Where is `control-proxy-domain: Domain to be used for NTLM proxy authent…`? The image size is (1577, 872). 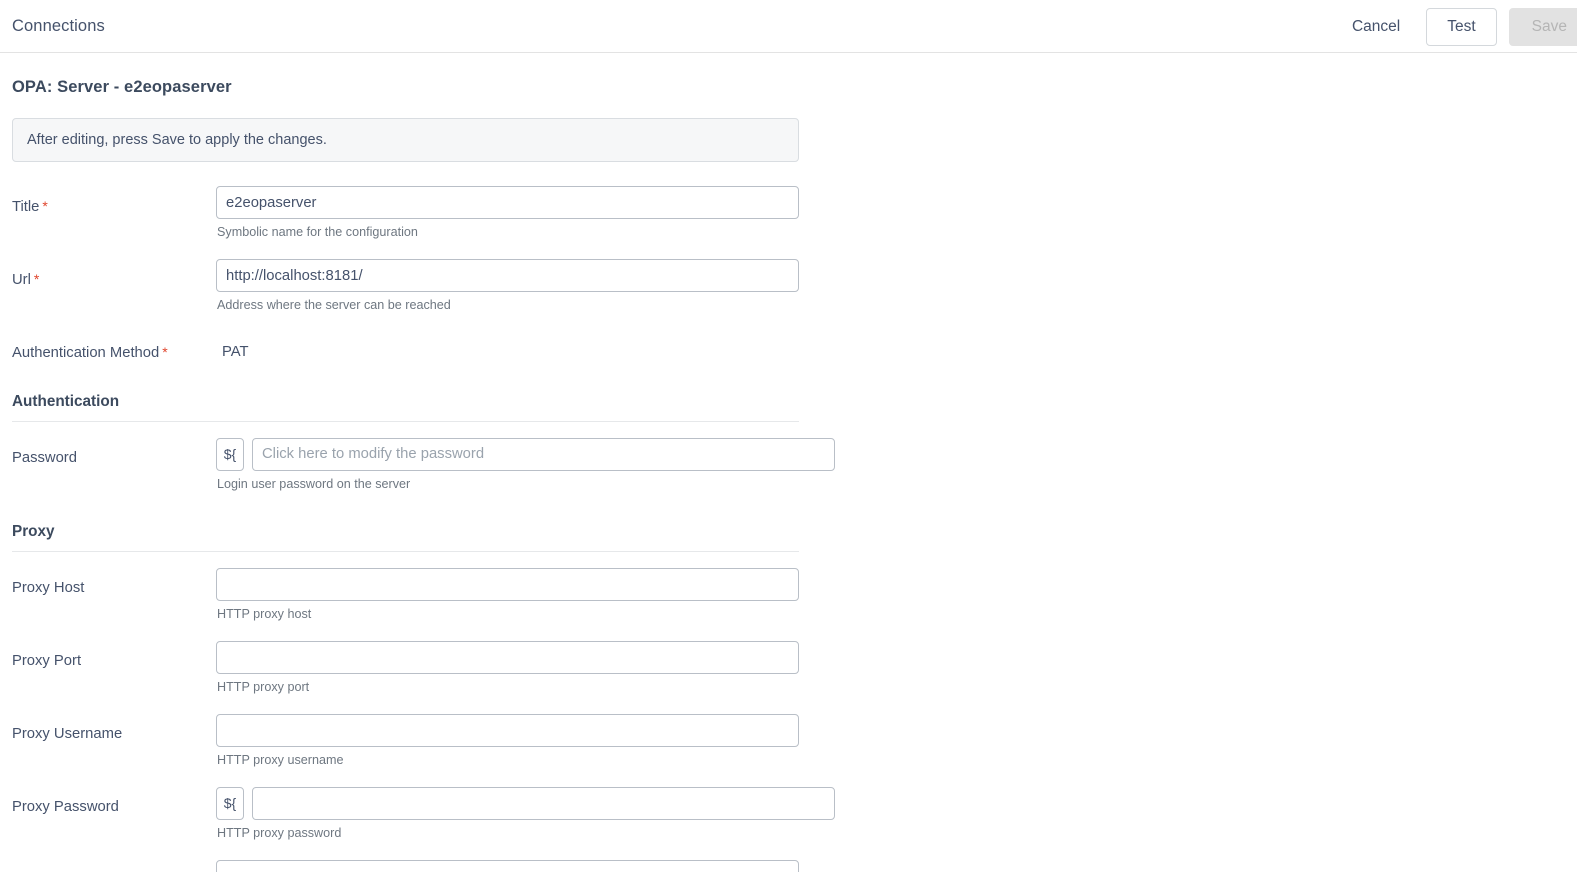
control-proxy-domain: Domain to be used for NTLM proxy authent… is located at coordinates (890, 865).